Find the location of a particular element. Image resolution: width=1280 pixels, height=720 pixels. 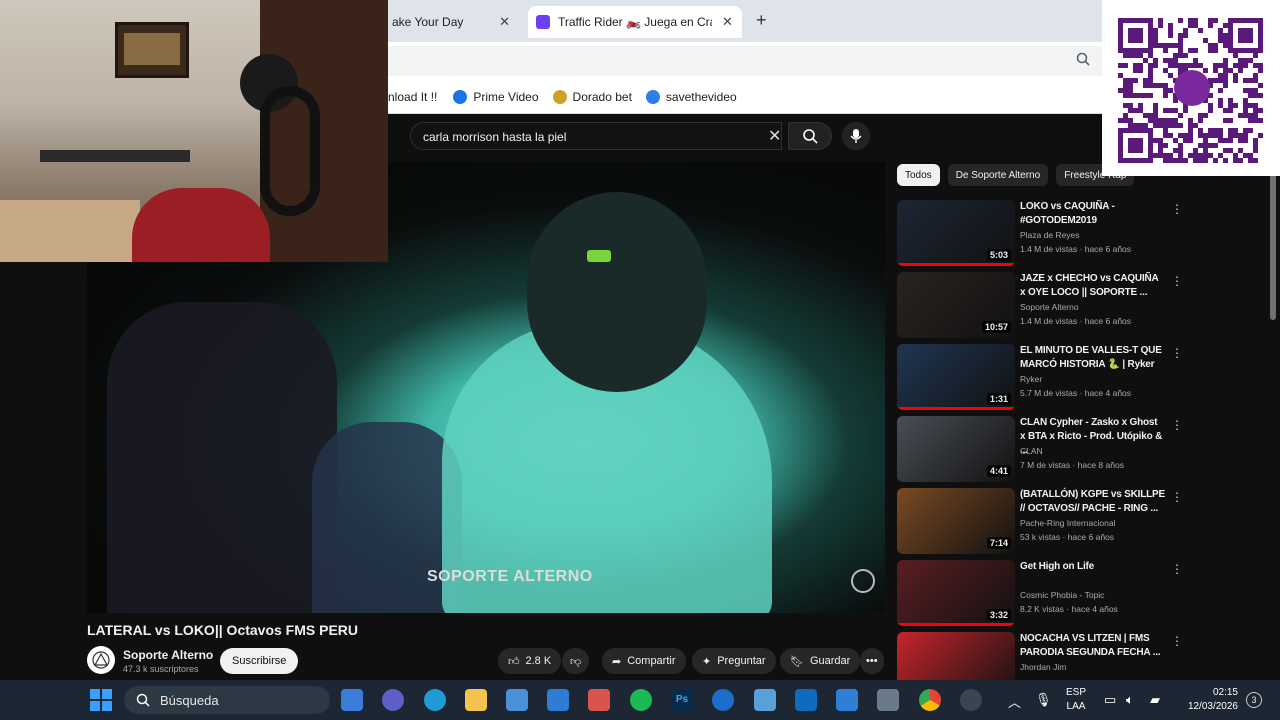

channel-avatar is located at coordinates (101, 660).